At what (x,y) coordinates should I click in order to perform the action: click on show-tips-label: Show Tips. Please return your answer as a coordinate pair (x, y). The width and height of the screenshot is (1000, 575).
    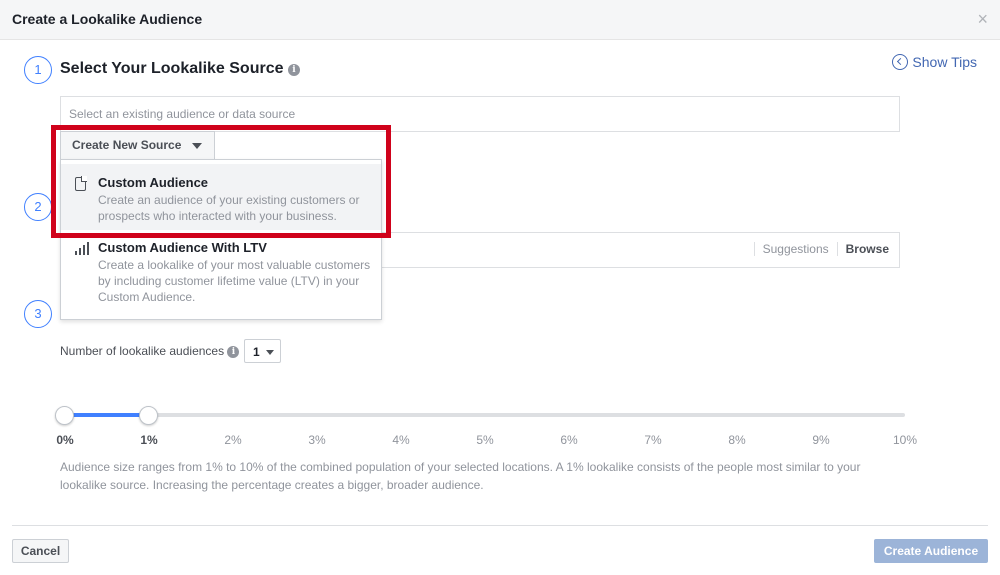
    Looking at the image, I should click on (944, 62).